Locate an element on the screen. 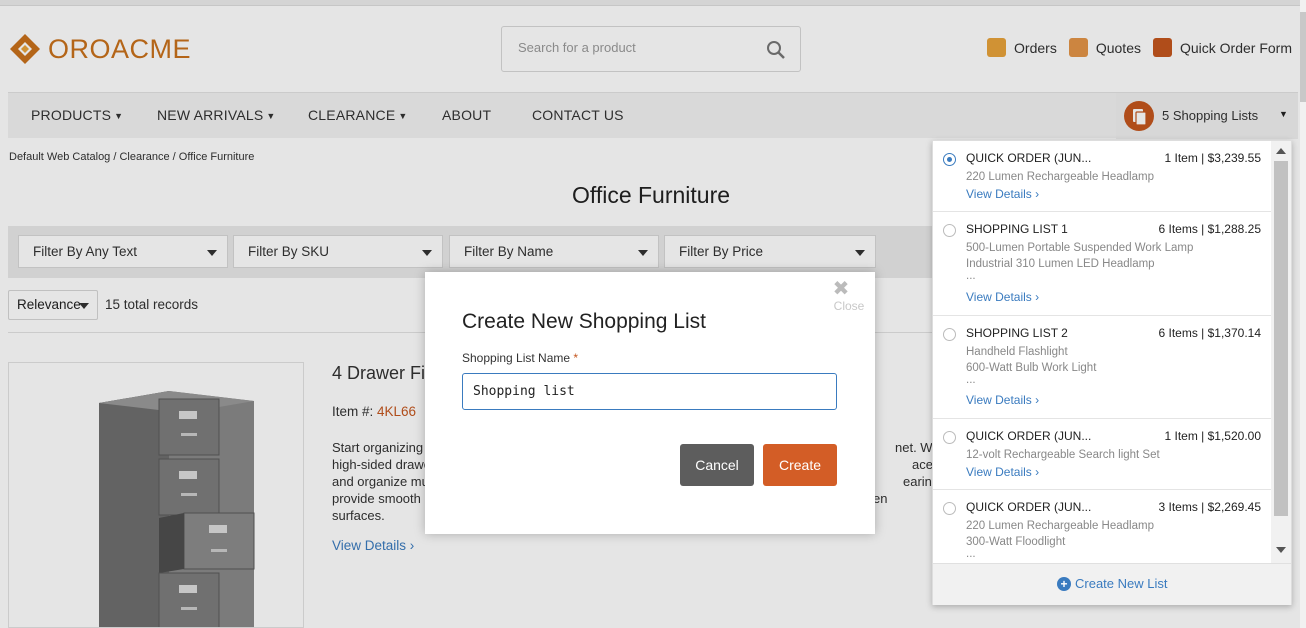  create-new-list-button: + Create New List is located at coordinates (1112, 584).